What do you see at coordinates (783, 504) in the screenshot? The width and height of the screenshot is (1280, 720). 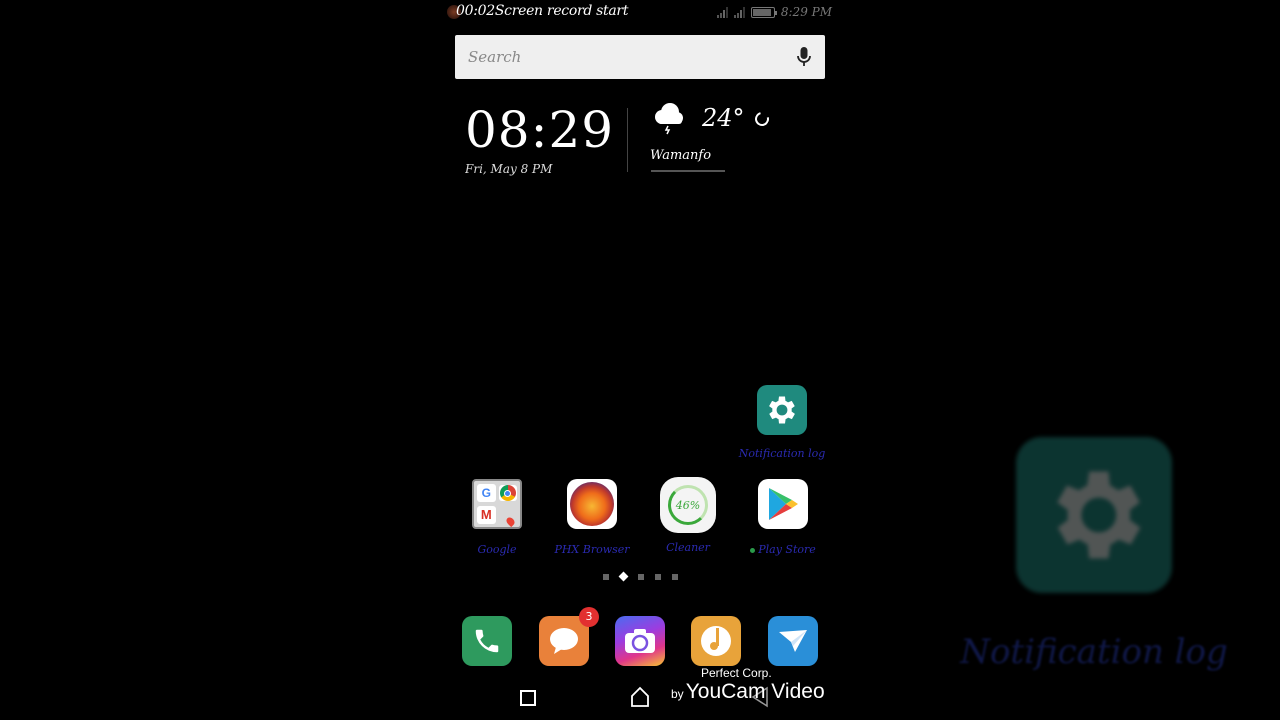 I see `play-store-icon` at bounding box center [783, 504].